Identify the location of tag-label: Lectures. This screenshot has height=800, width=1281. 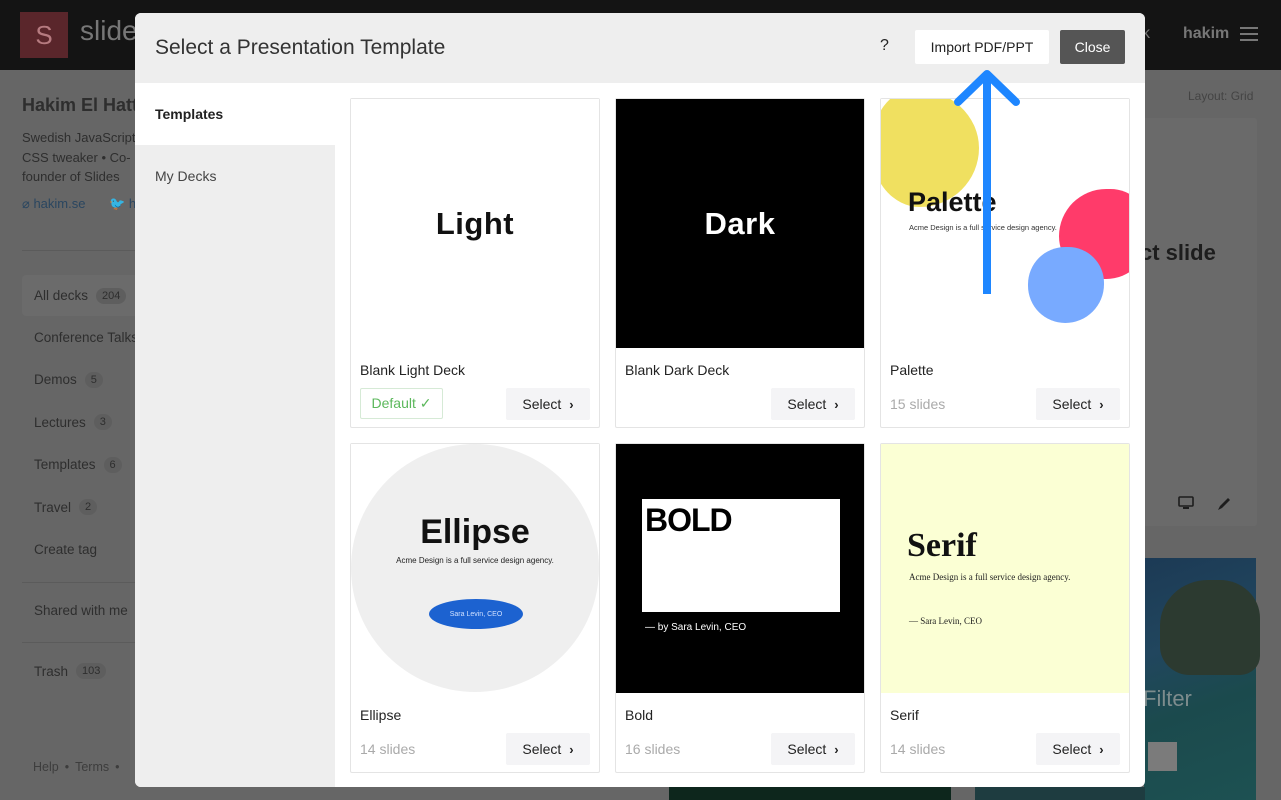
(60, 422).